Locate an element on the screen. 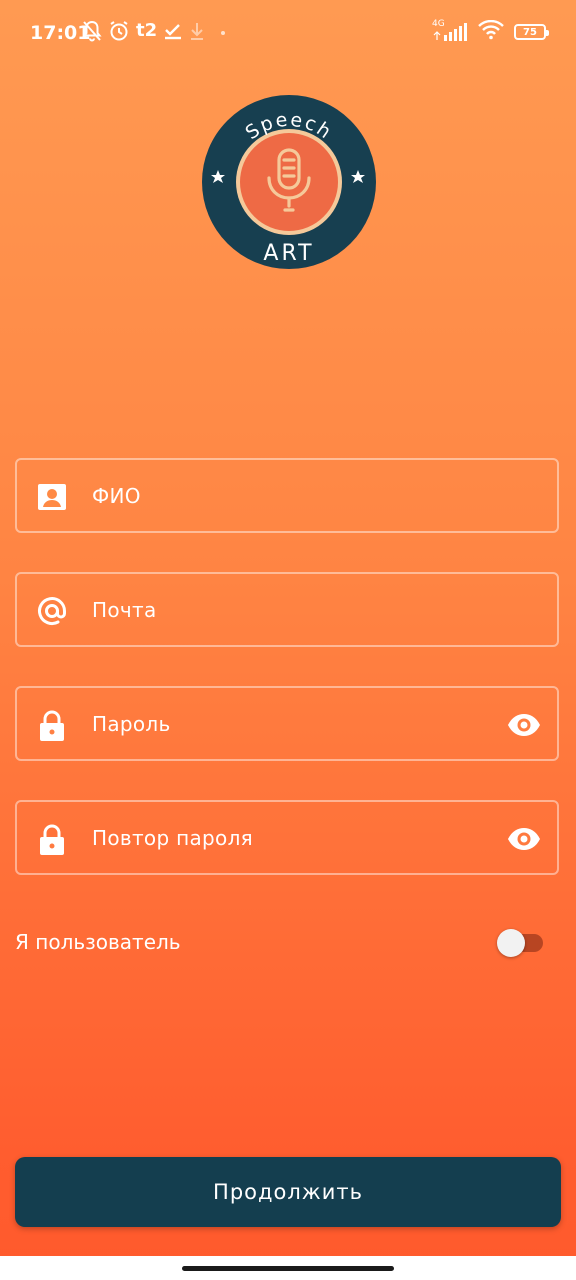  wifi-icon is located at coordinates (491, 31).